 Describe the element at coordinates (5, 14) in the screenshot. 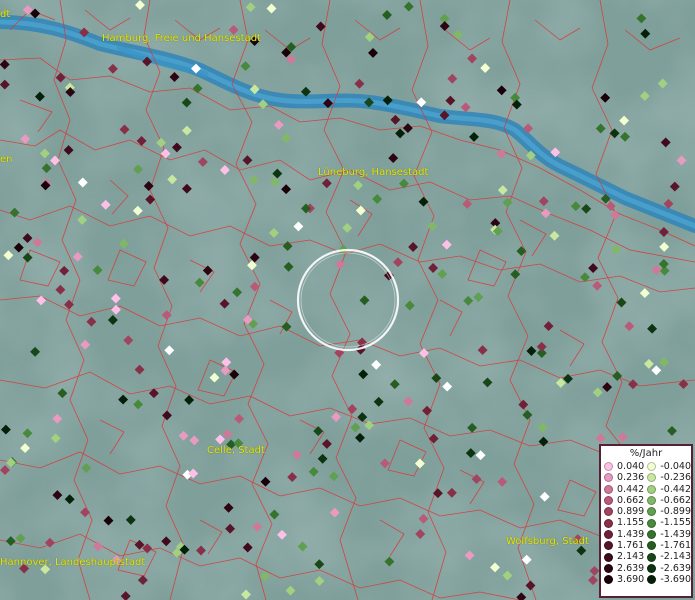

I see `edge-label-top-left: dt` at that location.